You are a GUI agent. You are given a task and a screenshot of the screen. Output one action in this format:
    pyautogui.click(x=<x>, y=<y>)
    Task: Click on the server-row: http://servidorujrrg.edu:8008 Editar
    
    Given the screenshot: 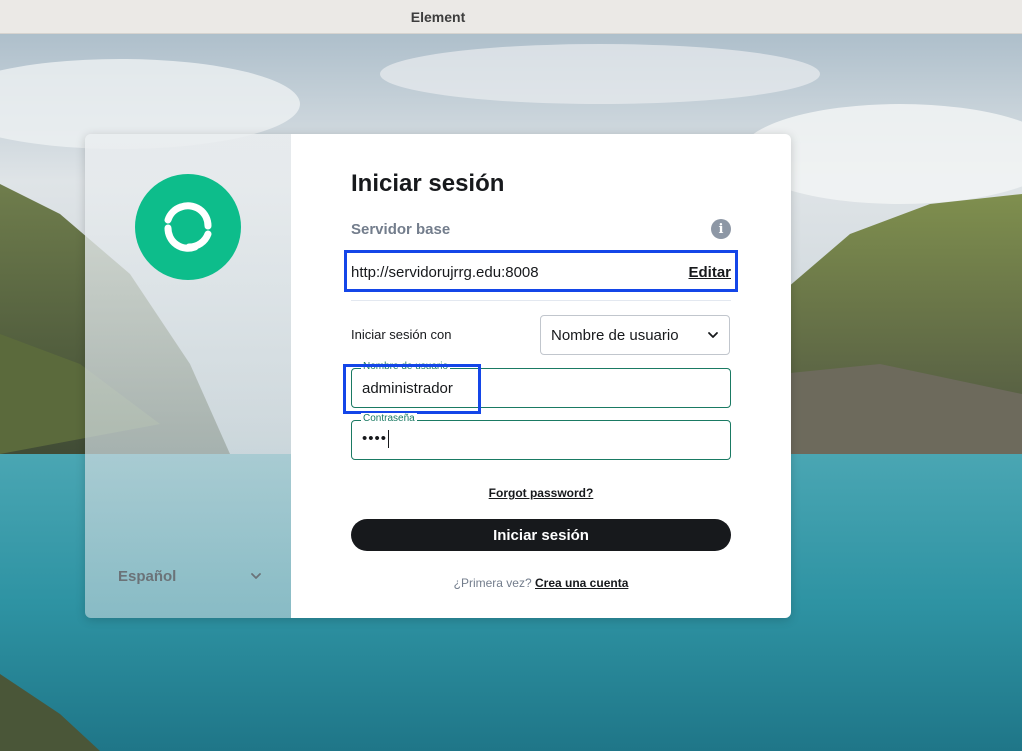 What is the action you would take?
    pyautogui.click(x=541, y=272)
    